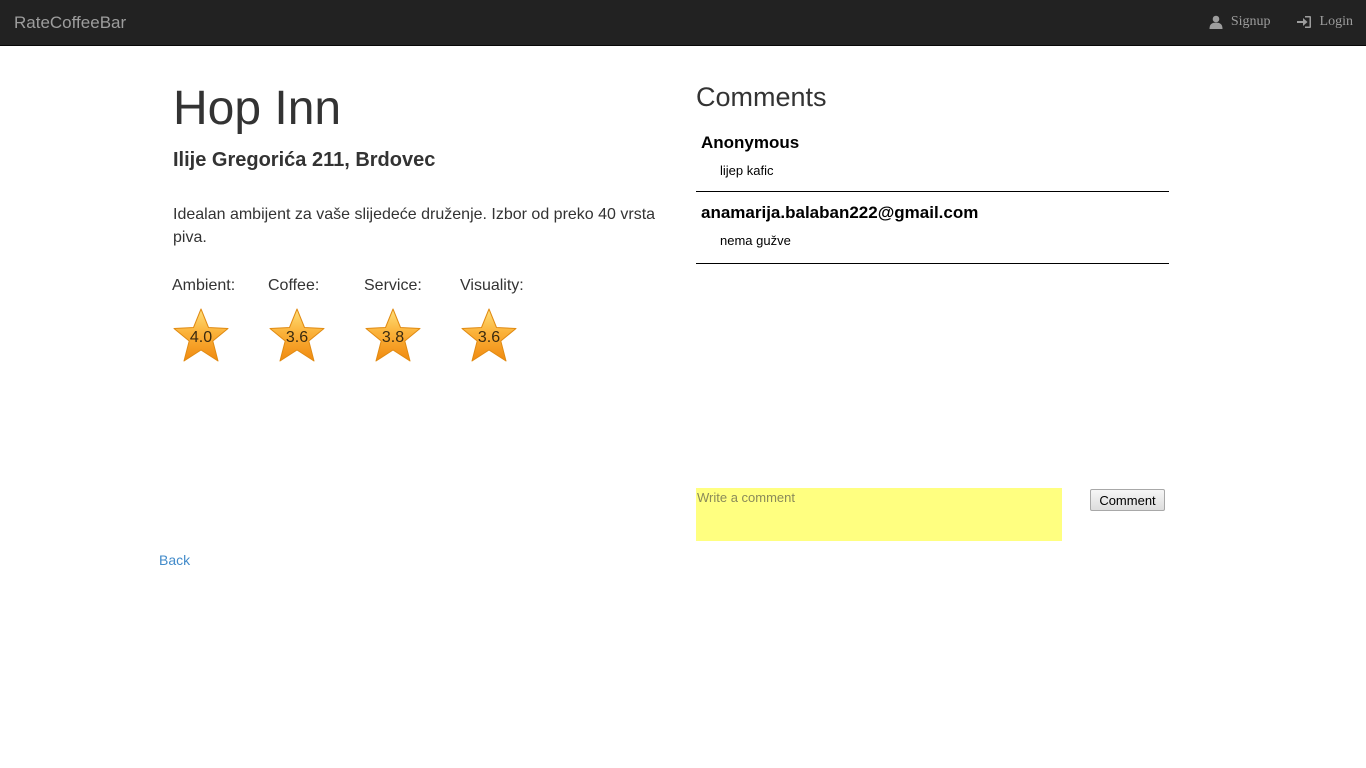 The image size is (1366, 768). I want to click on place-address: Ilije Gregorića 211, Brdovec, so click(304, 160).